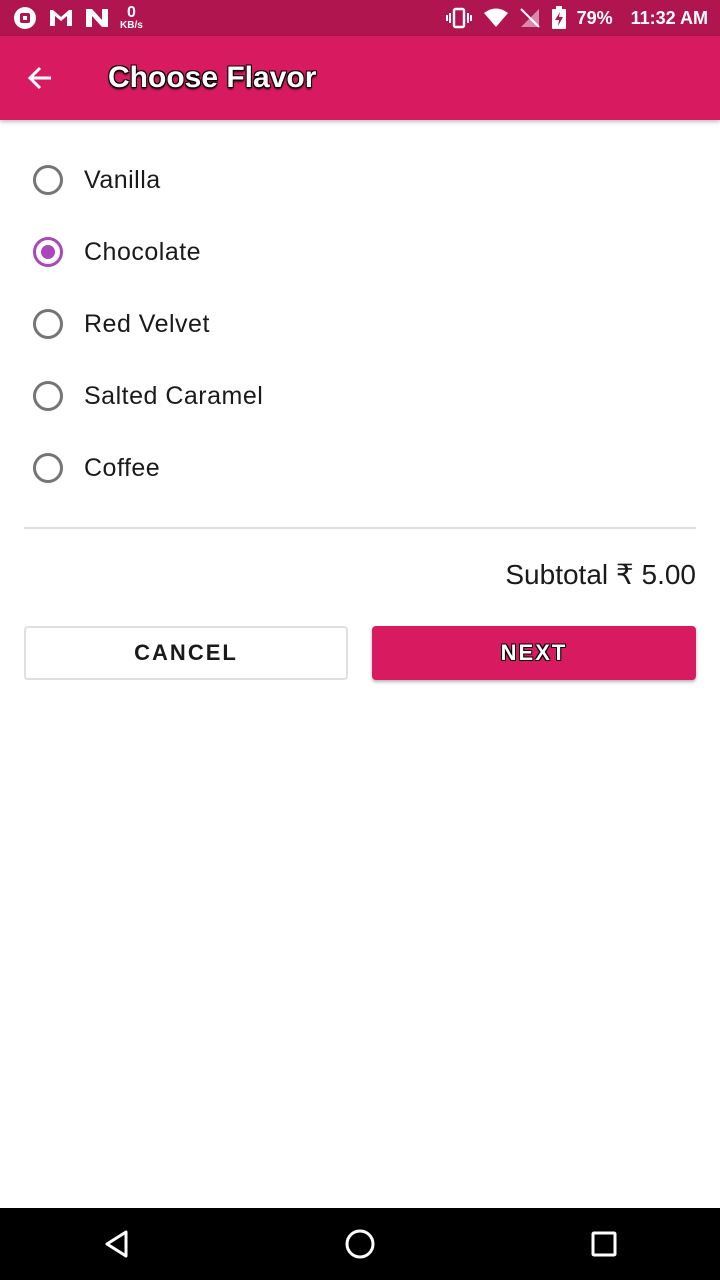 This screenshot has height=1280, width=720. Describe the element at coordinates (360, 468) in the screenshot. I see `radio-option-coffee: Coffee` at that location.